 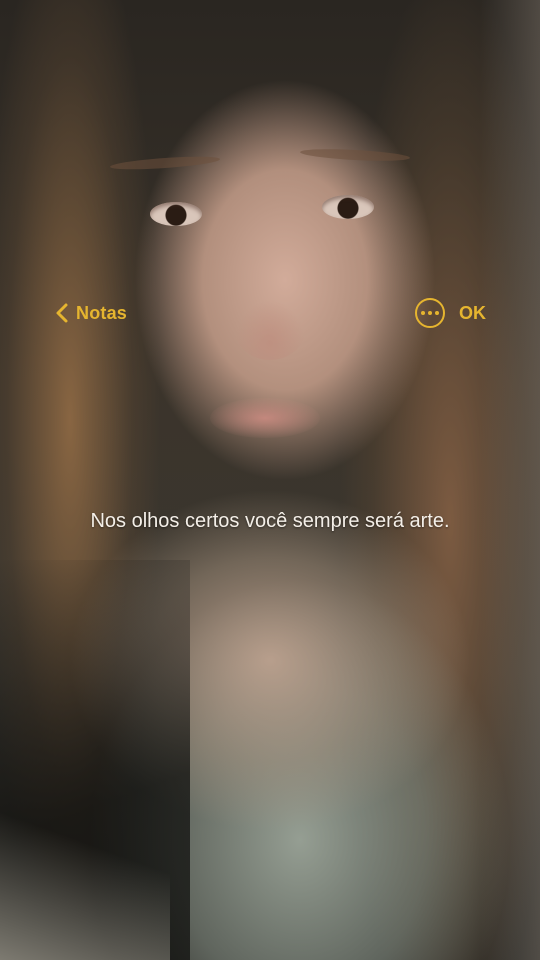 What do you see at coordinates (472, 313) in the screenshot?
I see `done-button: OK` at bounding box center [472, 313].